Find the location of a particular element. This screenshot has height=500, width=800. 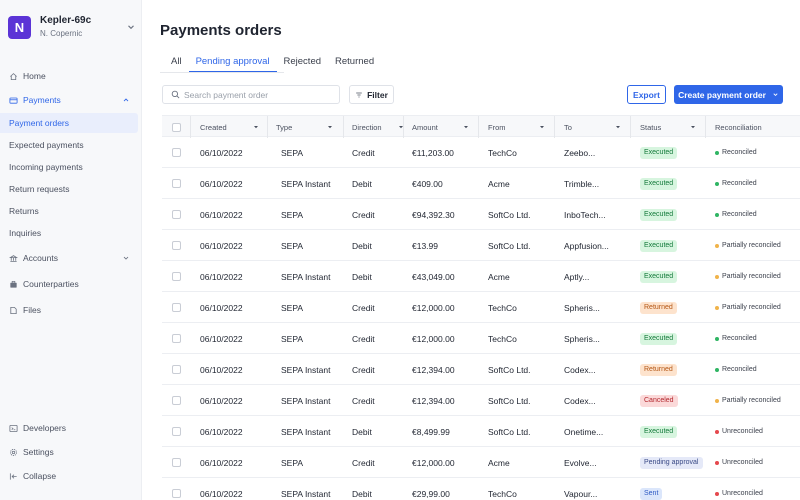

select-all-checkbox is located at coordinates (176, 127).